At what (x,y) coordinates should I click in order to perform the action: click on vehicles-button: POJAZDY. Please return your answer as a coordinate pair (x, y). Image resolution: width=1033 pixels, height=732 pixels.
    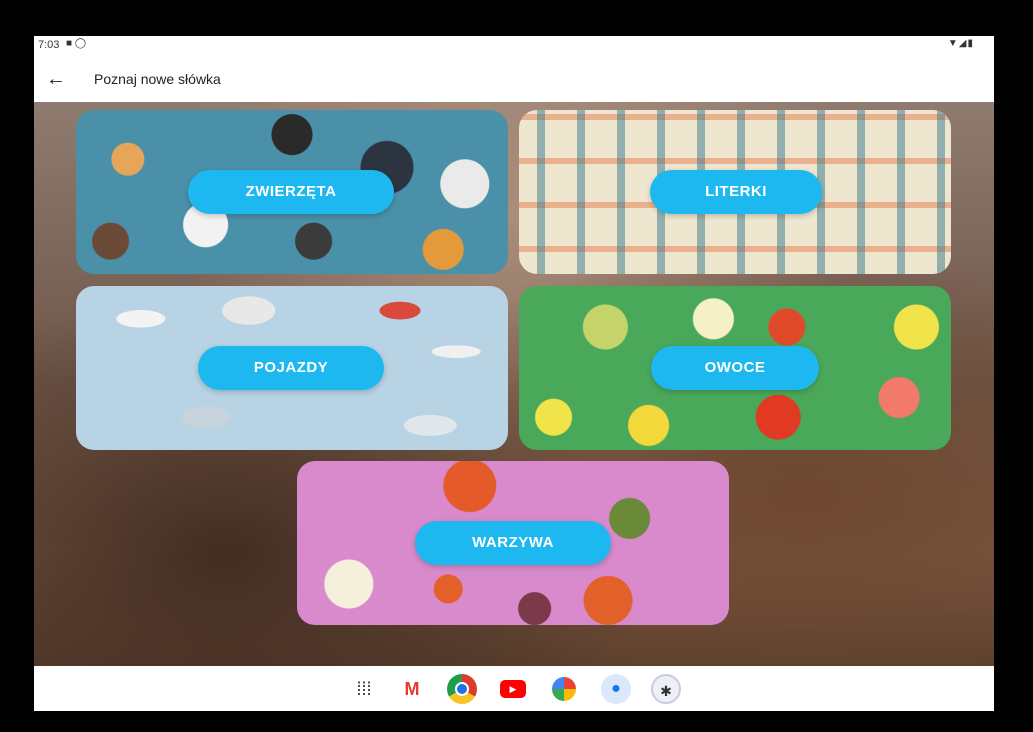
    Looking at the image, I should click on (291, 368).